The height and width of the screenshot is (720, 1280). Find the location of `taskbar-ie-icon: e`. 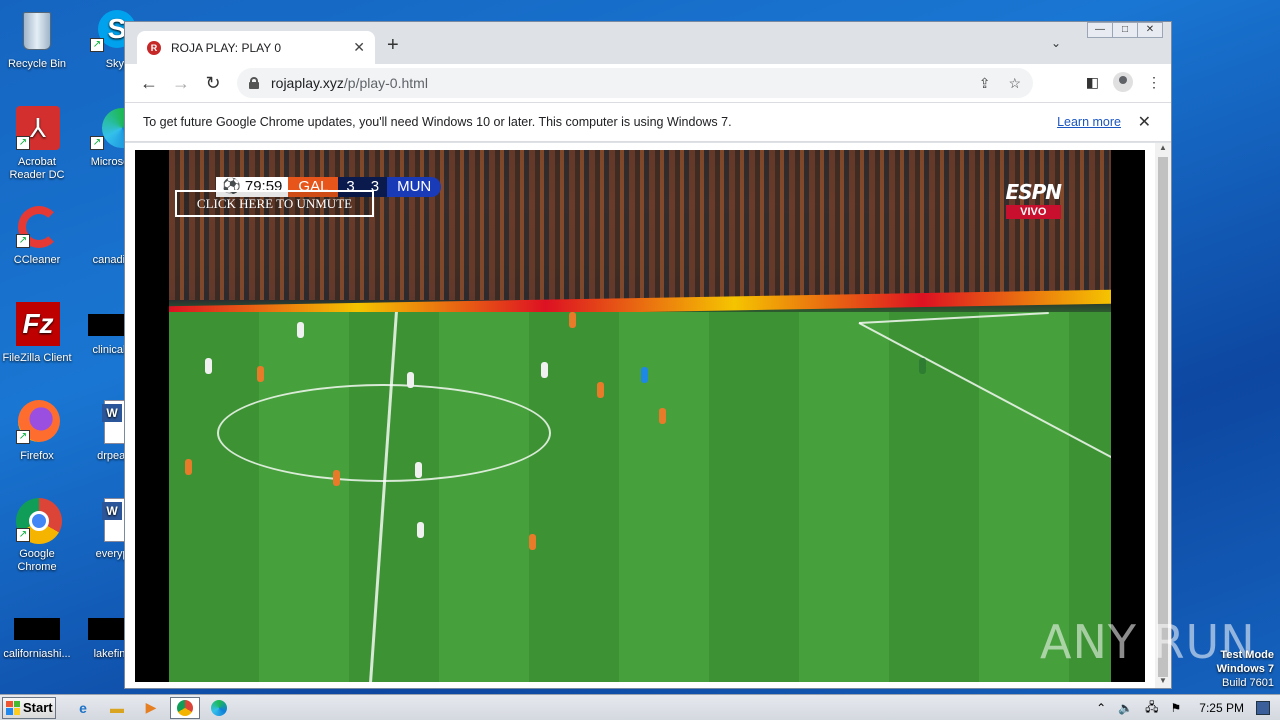

taskbar-ie-icon: e is located at coordinates (83, 708).